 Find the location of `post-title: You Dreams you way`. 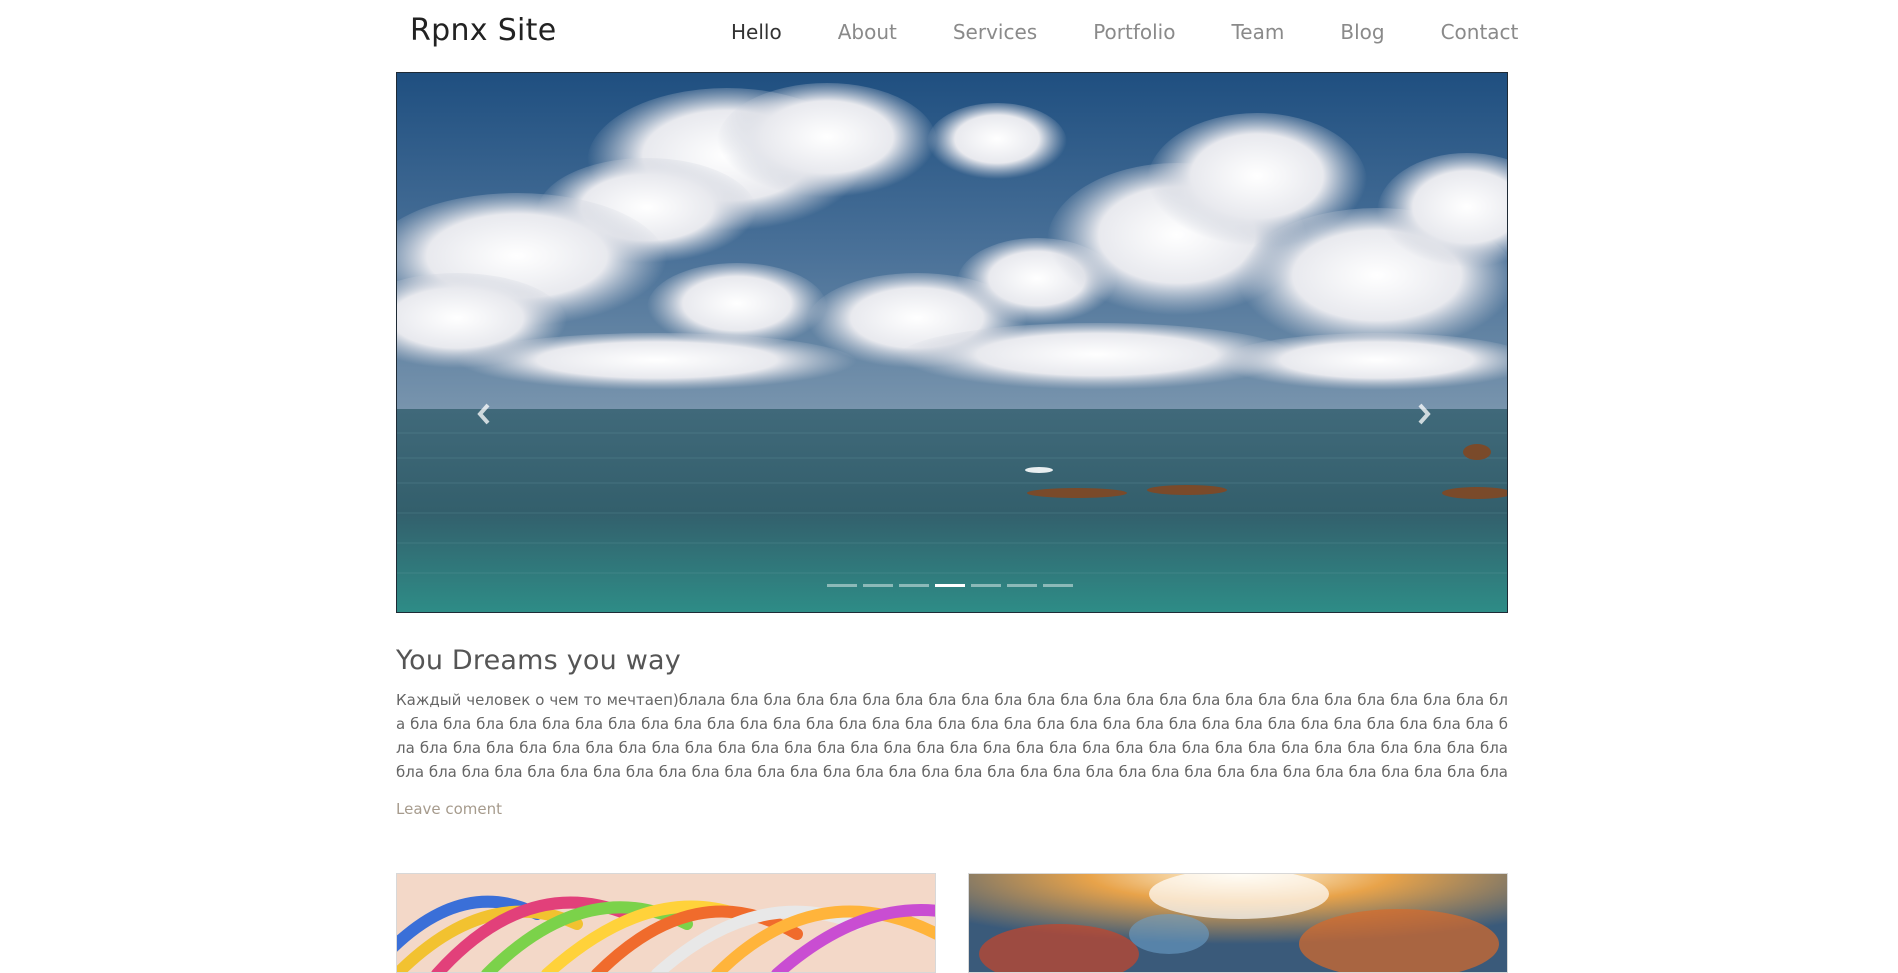

post-title: You Dreams you way is located at coordinates (538, 660).